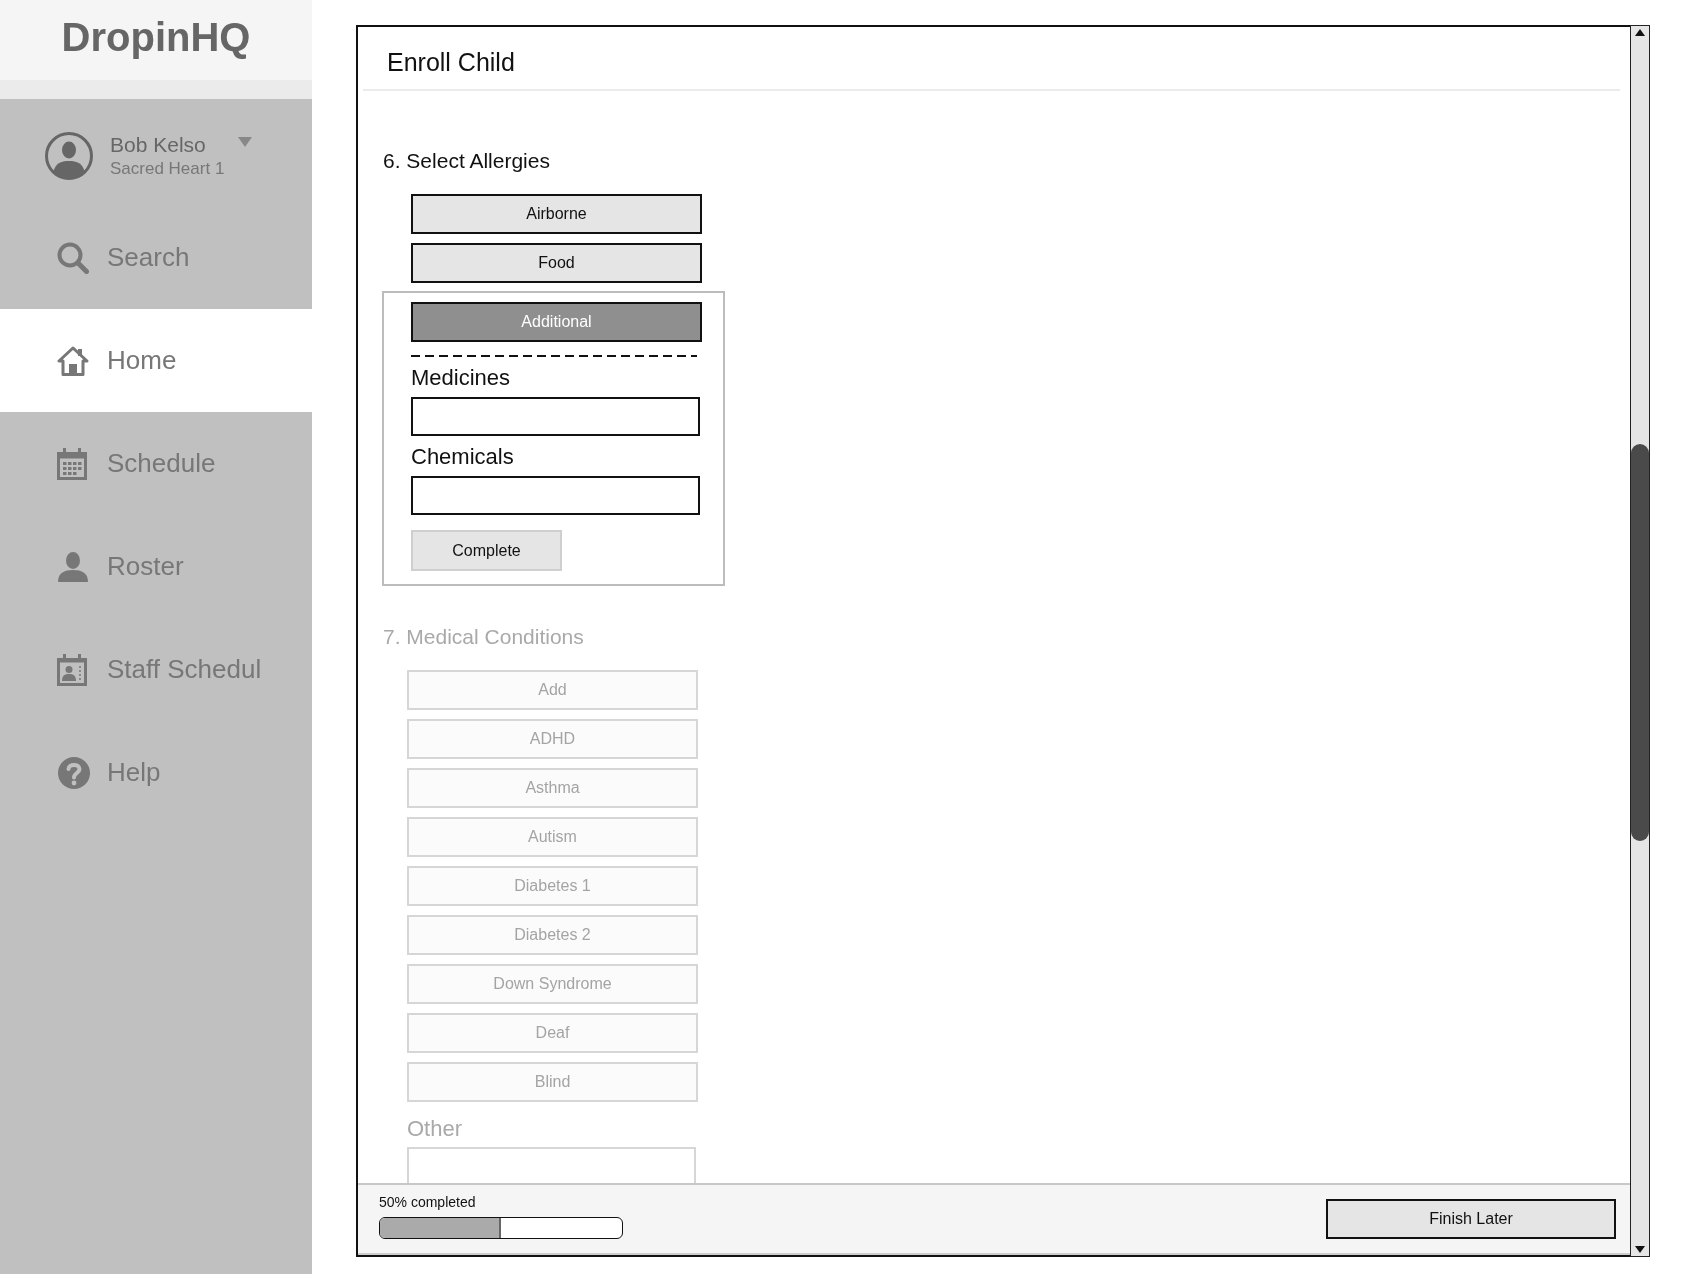 Image resolution: width=1683 pixels, height=1274 pixels. I want to click on option-button: Food, so click(556, 263).